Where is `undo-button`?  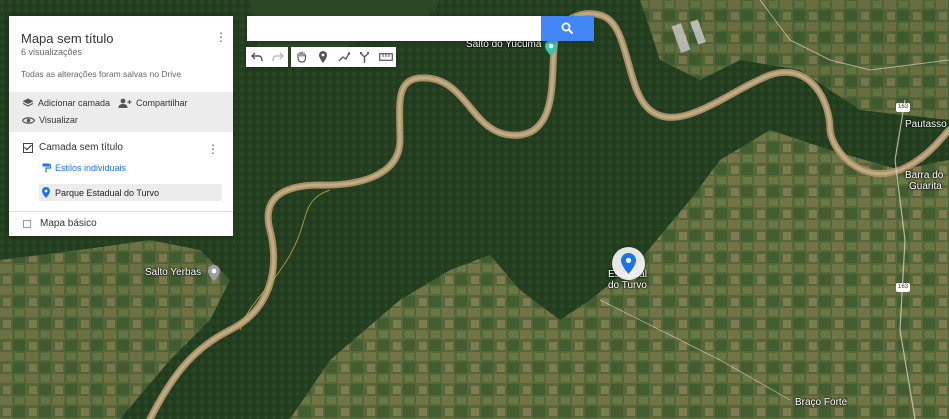
undo-button is located at coordinates (256, 57).